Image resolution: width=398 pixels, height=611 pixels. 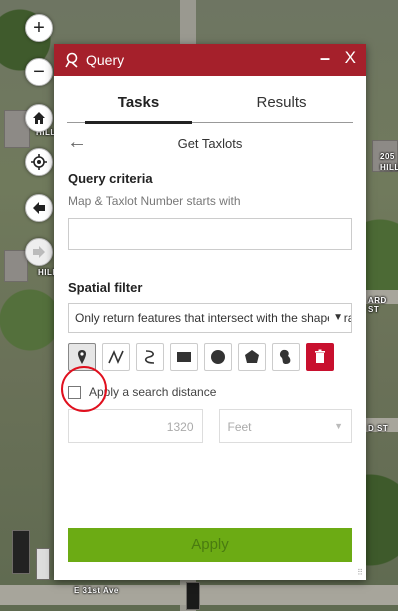 I want to click on draw-circle-button, so click(x=218, y=357).